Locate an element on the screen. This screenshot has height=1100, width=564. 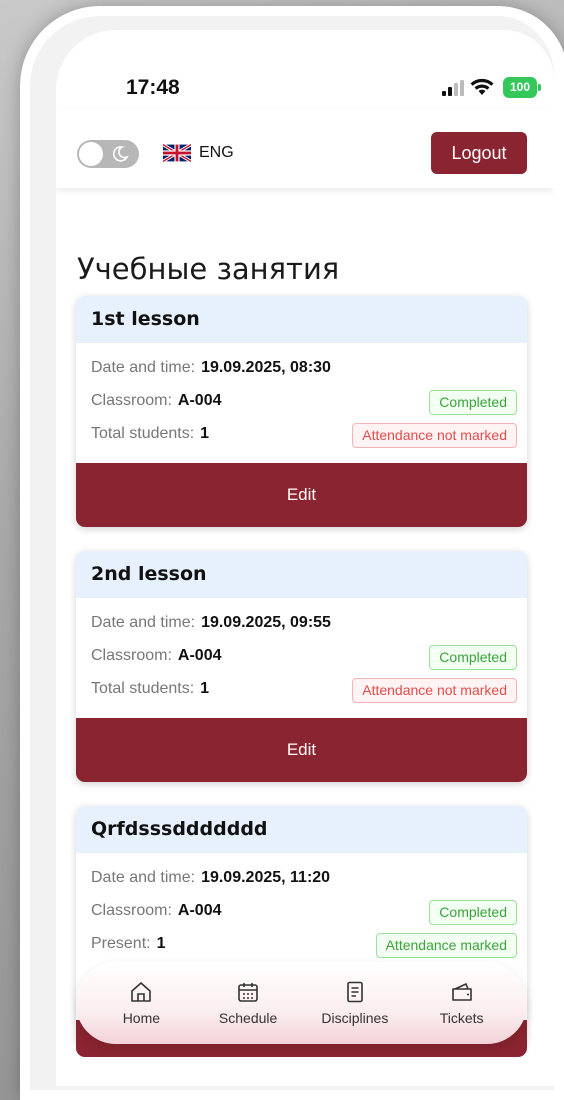
battery-indicator: 100 is located at coordinates (522, 87).